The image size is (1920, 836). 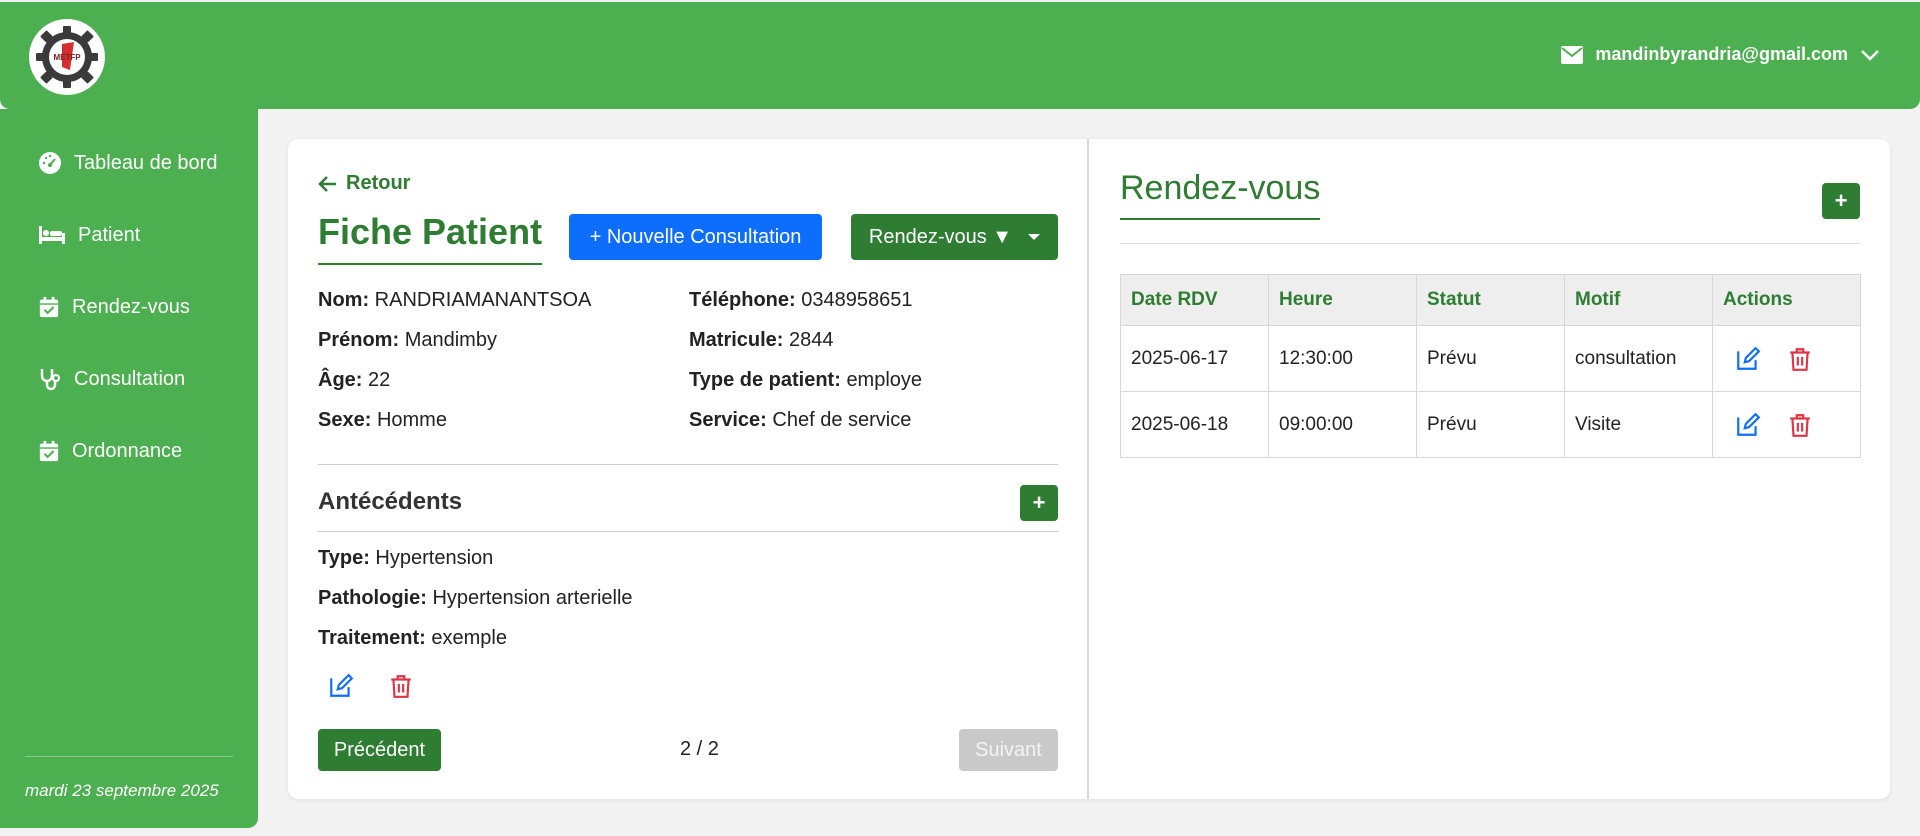 What do you see at coordinates (1008, 750) in the screenshot?
I see `next-button: Suivant` at bounding box center [1008, 750].